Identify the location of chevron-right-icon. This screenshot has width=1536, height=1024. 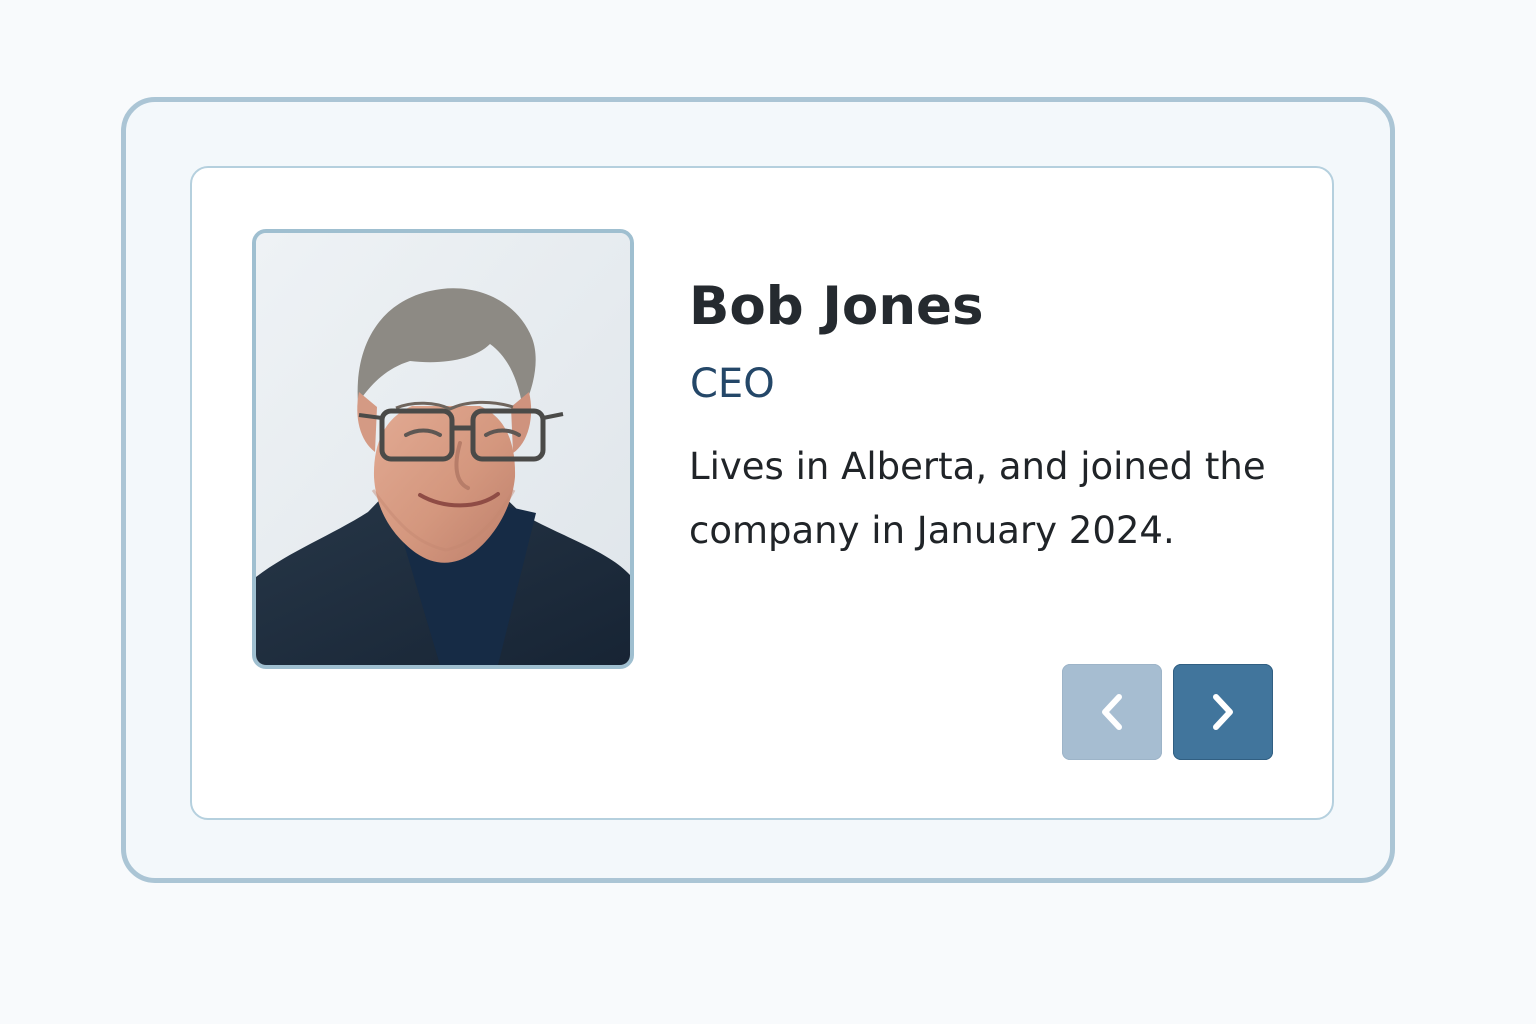
(1223, 712).